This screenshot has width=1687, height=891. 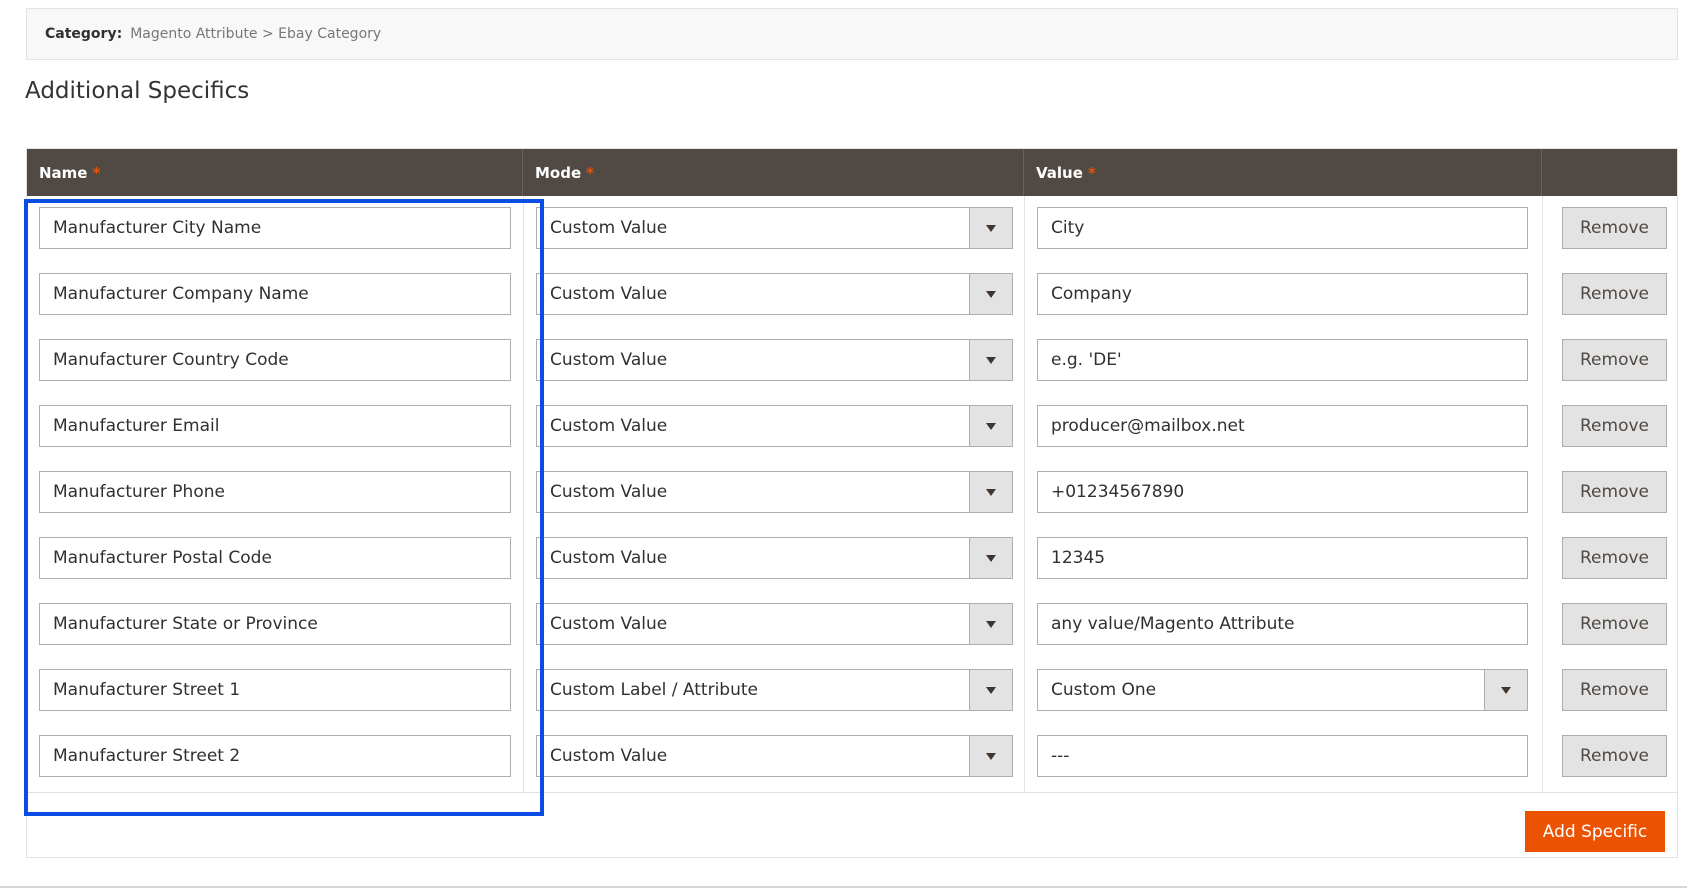 What do you see at coordinates (1282, 360) in the screenshot?
I see `value-input: e.g. 'DE'` at bounding box center [1282, 360].